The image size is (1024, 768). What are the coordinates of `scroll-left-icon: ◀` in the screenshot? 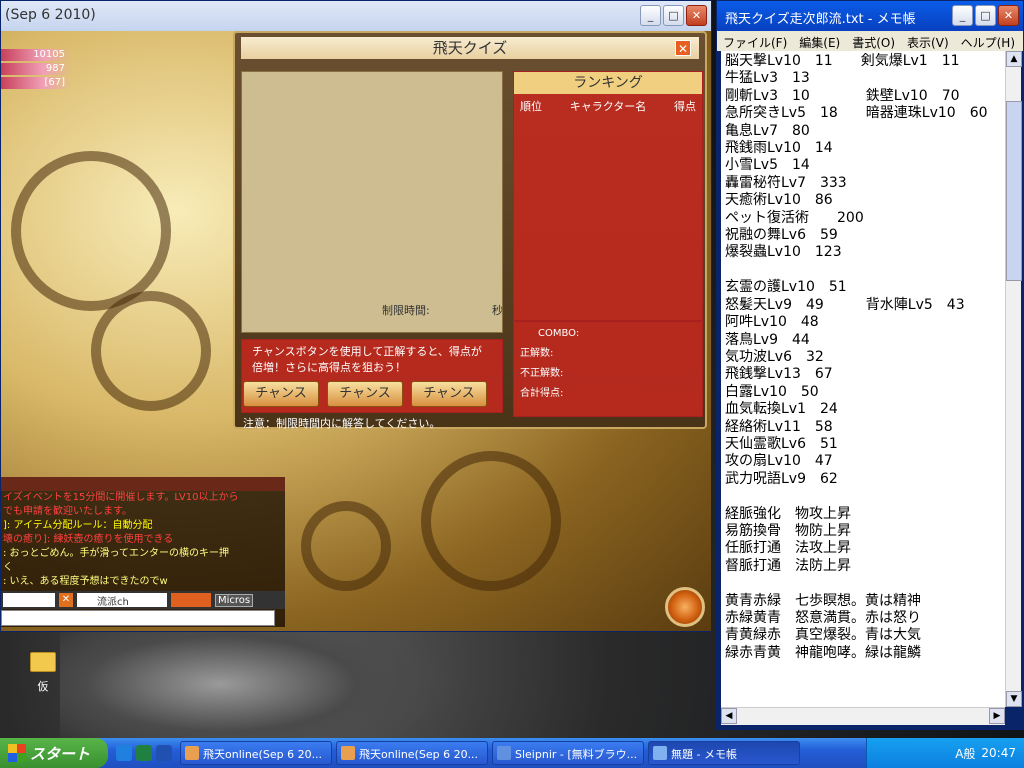 It's located at (729, 716).